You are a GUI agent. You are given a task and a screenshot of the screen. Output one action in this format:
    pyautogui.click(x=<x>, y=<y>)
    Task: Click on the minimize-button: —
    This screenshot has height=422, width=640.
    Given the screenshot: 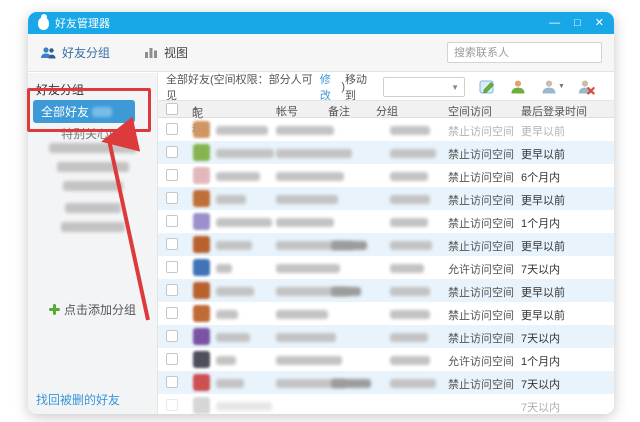 What is the action you would take?
    pyautogui.click(x=554, y=23)
    